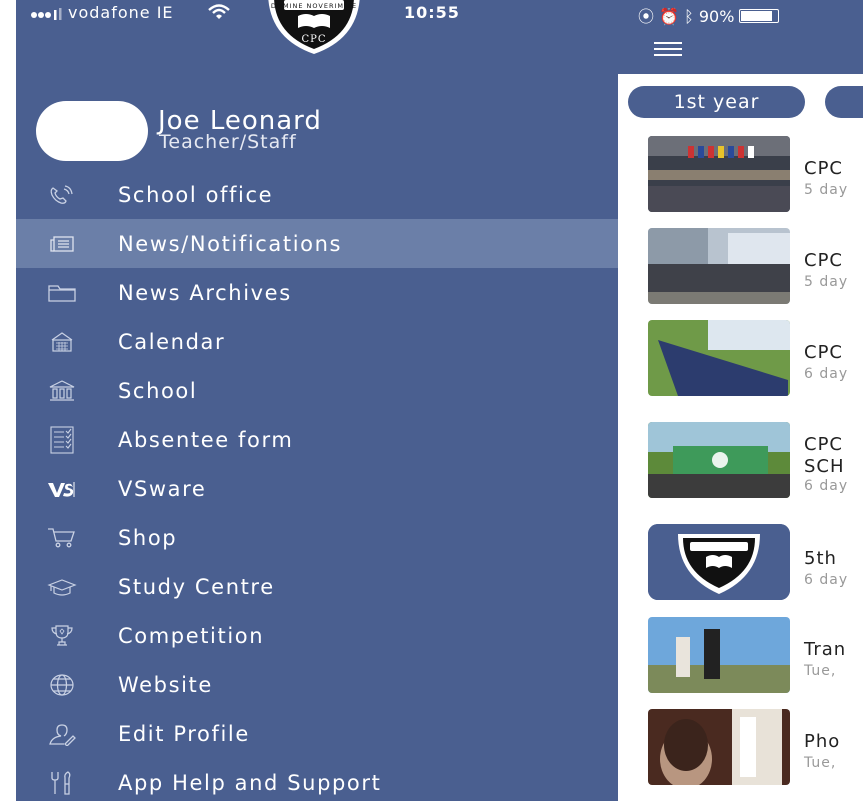 The width and height of the screenshot is (863, 801). Describe the element at coordinates (62, 538) in the screenshot. I see `cart-icon` at that location.